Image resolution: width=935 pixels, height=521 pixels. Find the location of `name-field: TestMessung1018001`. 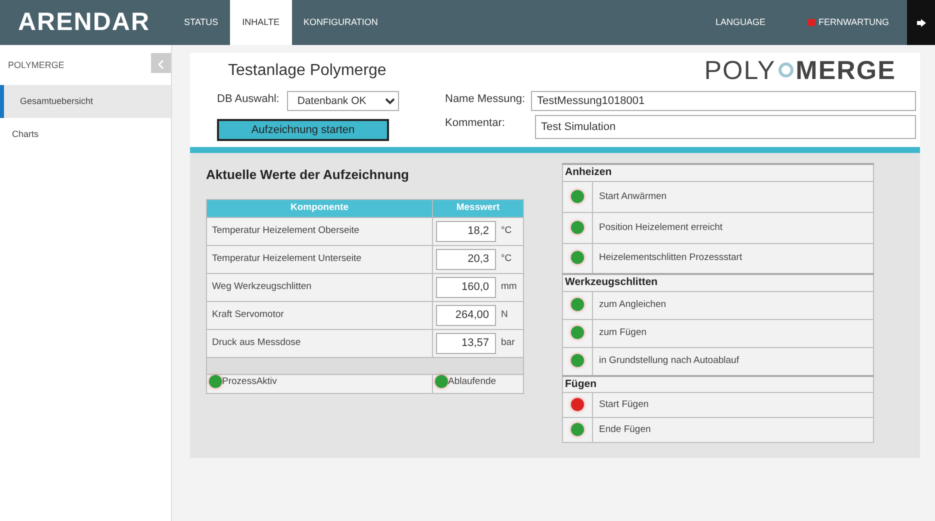

name-field: TestMessung1018001 is located at coordinates (723, 101).